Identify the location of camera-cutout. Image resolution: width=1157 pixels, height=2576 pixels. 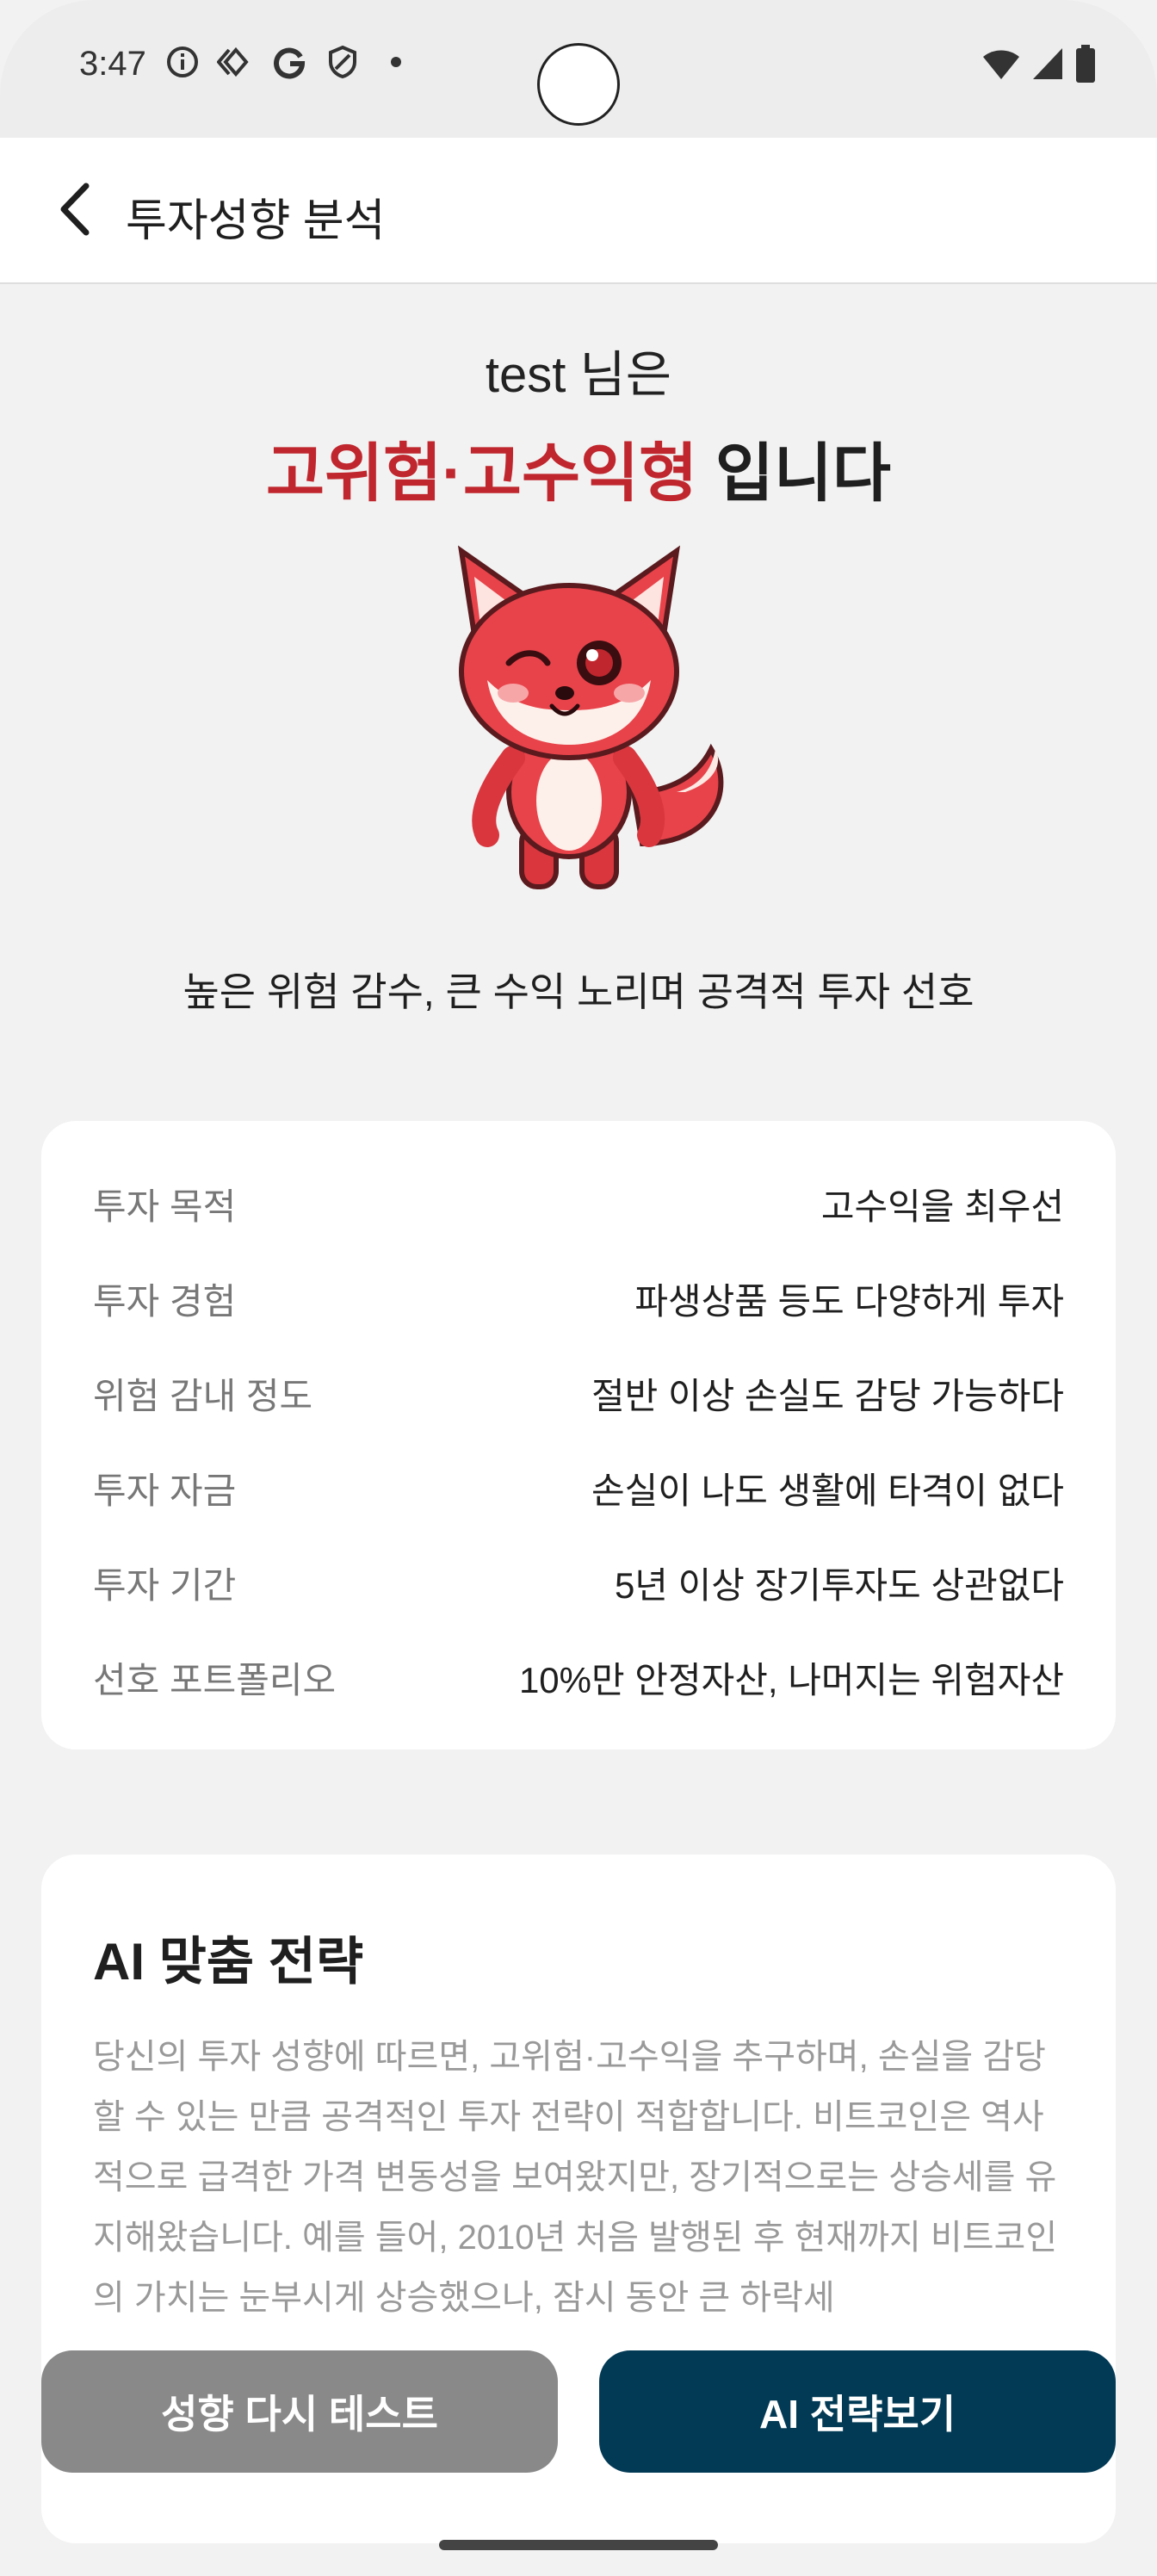
(579, 84).